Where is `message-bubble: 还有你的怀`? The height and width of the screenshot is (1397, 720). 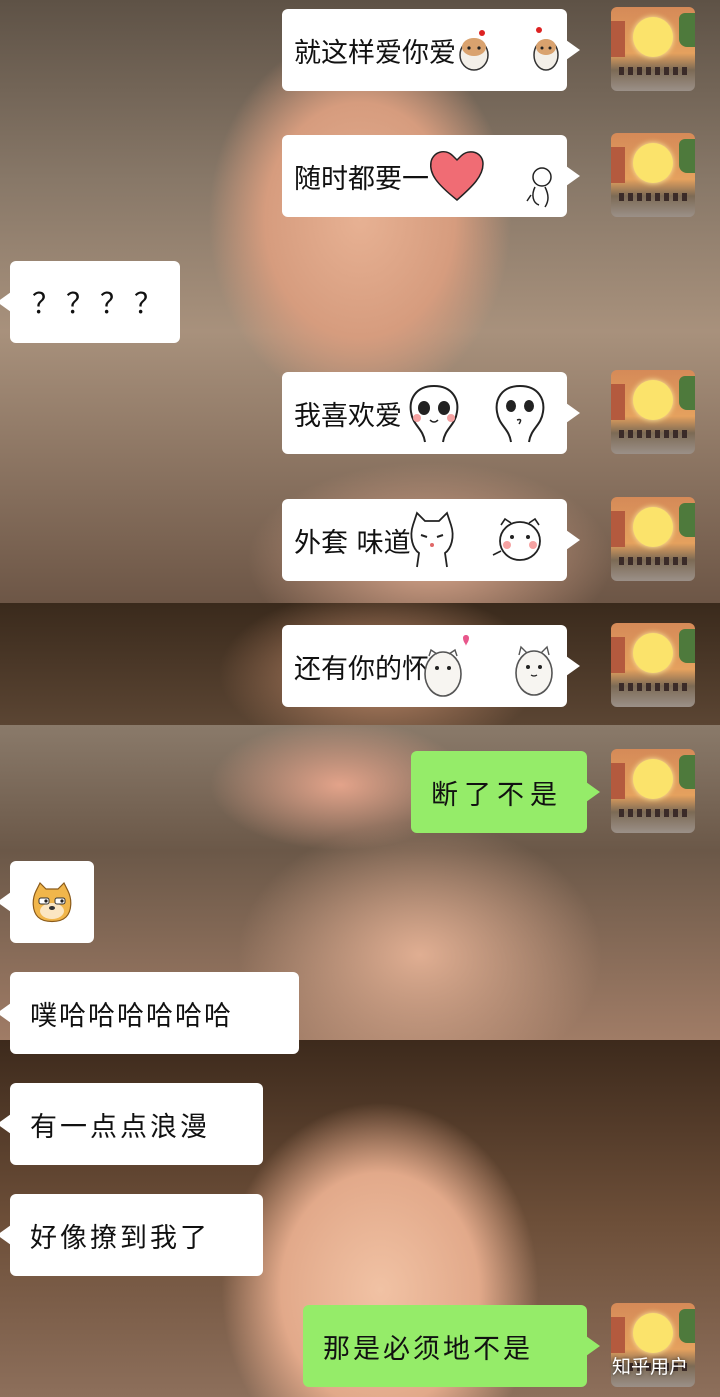 message-bubble: 还有你的怀 is located at coordinates (431, 666).